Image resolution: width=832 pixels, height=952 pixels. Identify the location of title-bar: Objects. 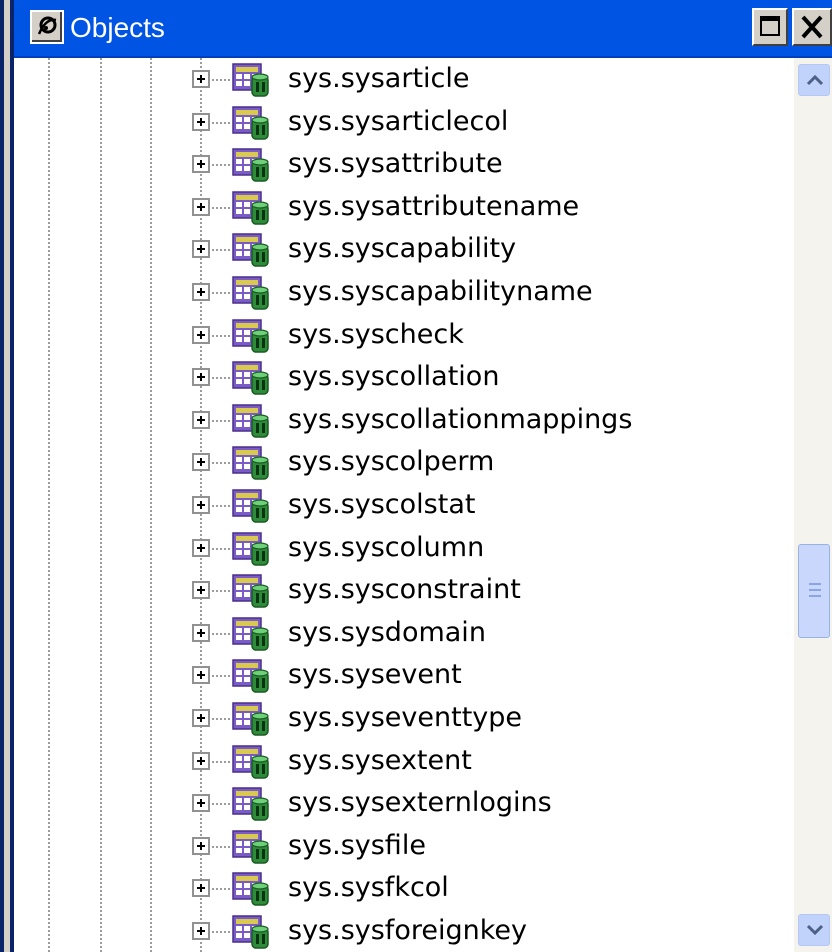
(423, 29).